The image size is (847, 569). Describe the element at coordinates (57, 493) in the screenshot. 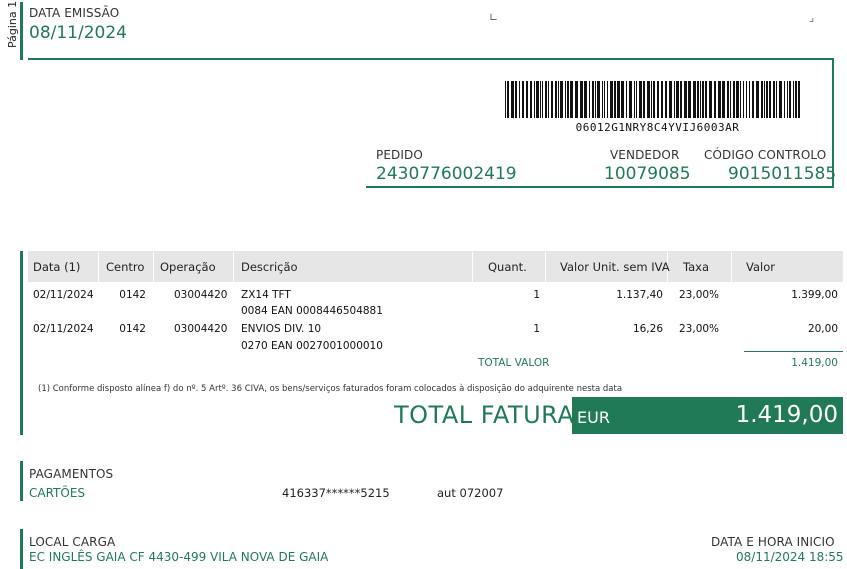

I see `payment-method: CARTÕES` at that location.